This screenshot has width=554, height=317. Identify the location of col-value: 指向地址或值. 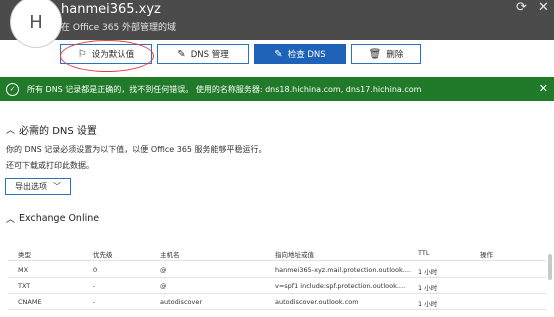
(294, 255).